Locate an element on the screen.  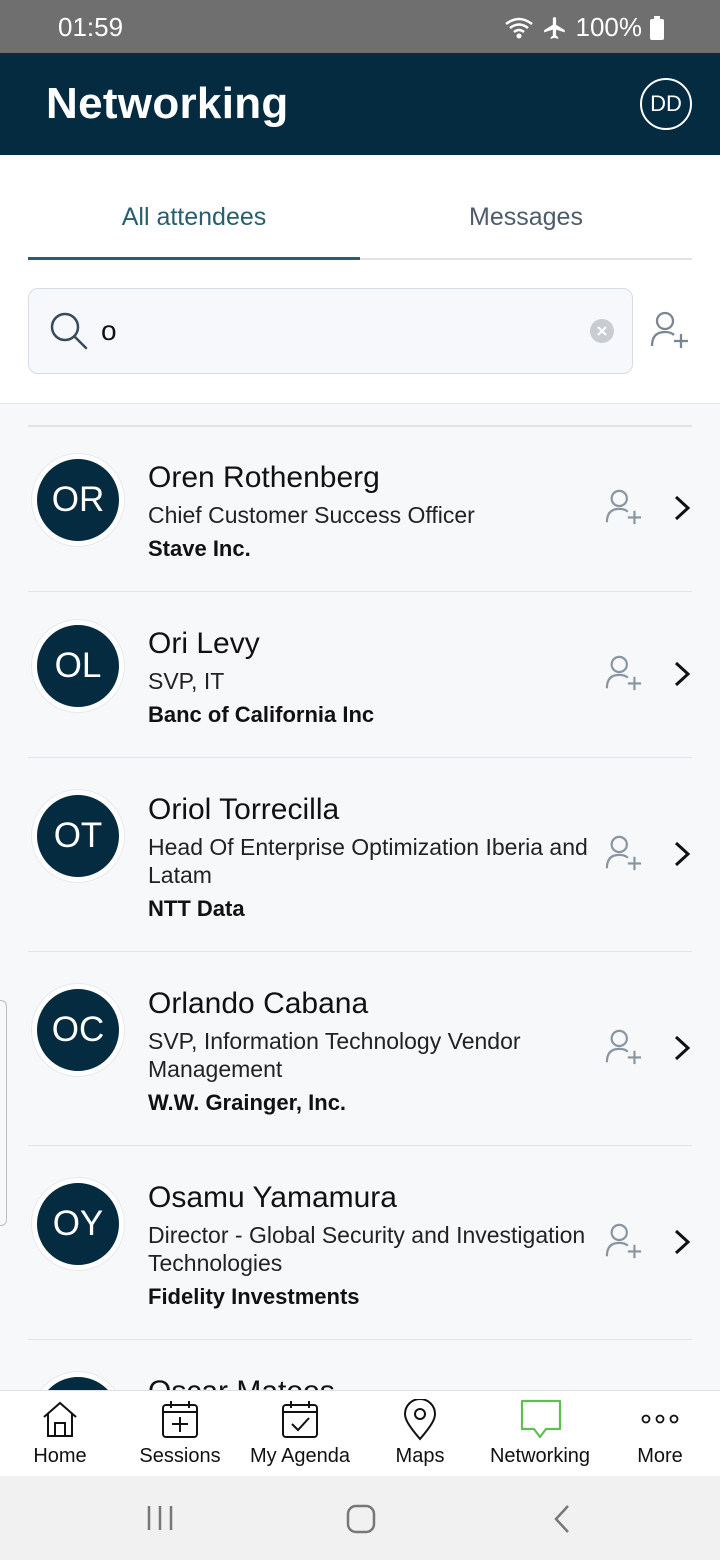
battery-level: 100% is located at coordinates (609, 27).